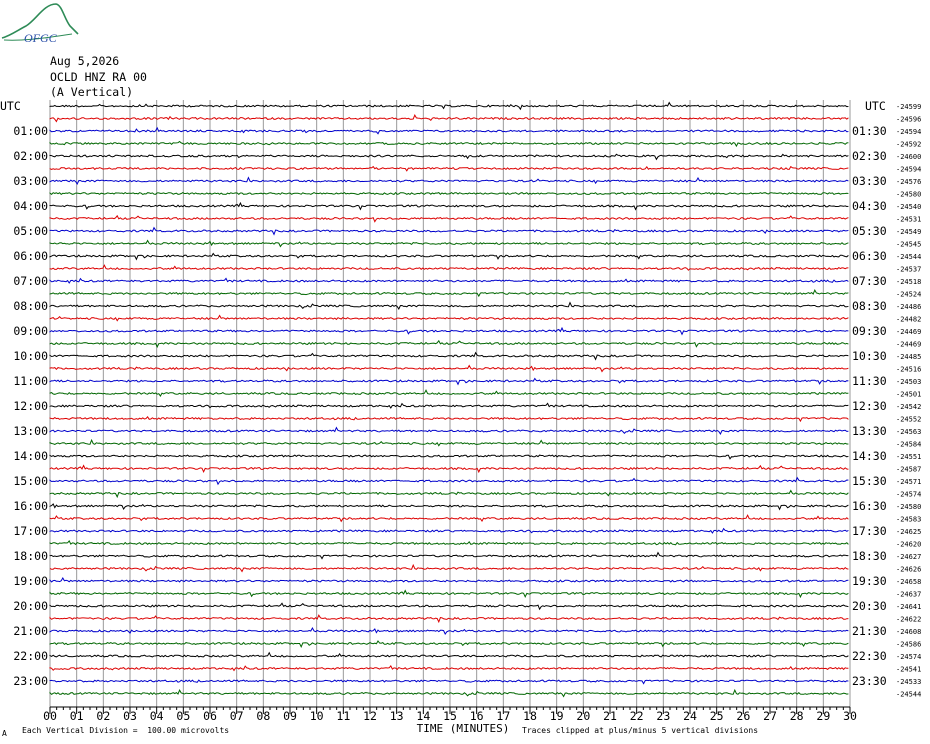  I want to click on corner-mark: A, so click(4, 733).